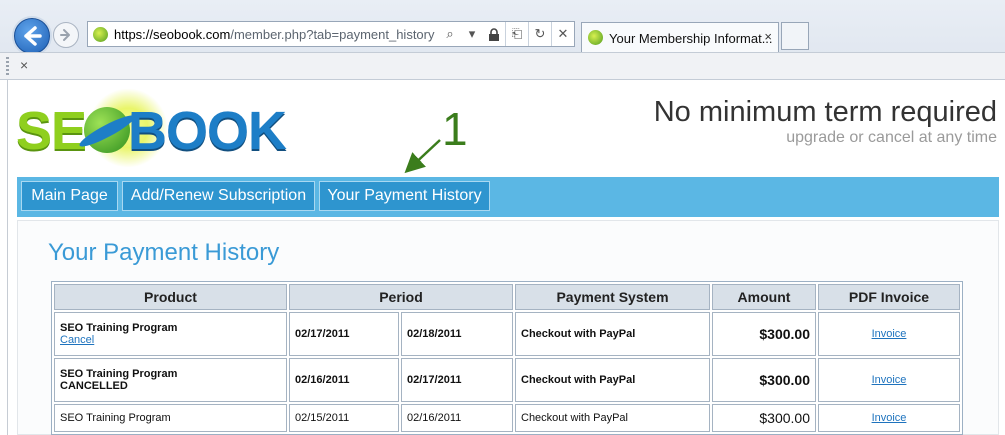  I want to click on stop-icon: ✕, so click(562, 34).